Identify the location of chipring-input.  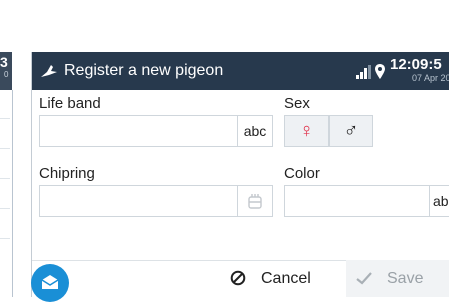
(138, 201).